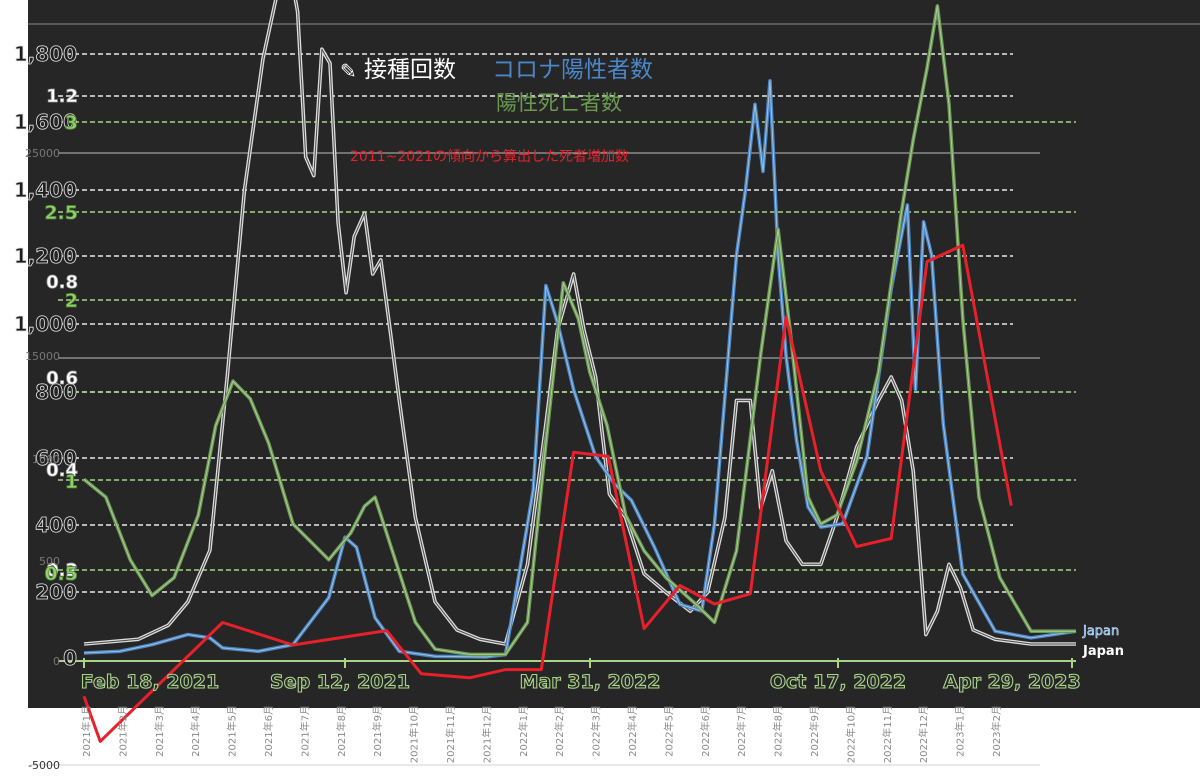 This screenshot has width=1200, height=777. Describe the element at coordinates (668, 731) in the screenshot. I see `month-label: 2022年5月` at that location.